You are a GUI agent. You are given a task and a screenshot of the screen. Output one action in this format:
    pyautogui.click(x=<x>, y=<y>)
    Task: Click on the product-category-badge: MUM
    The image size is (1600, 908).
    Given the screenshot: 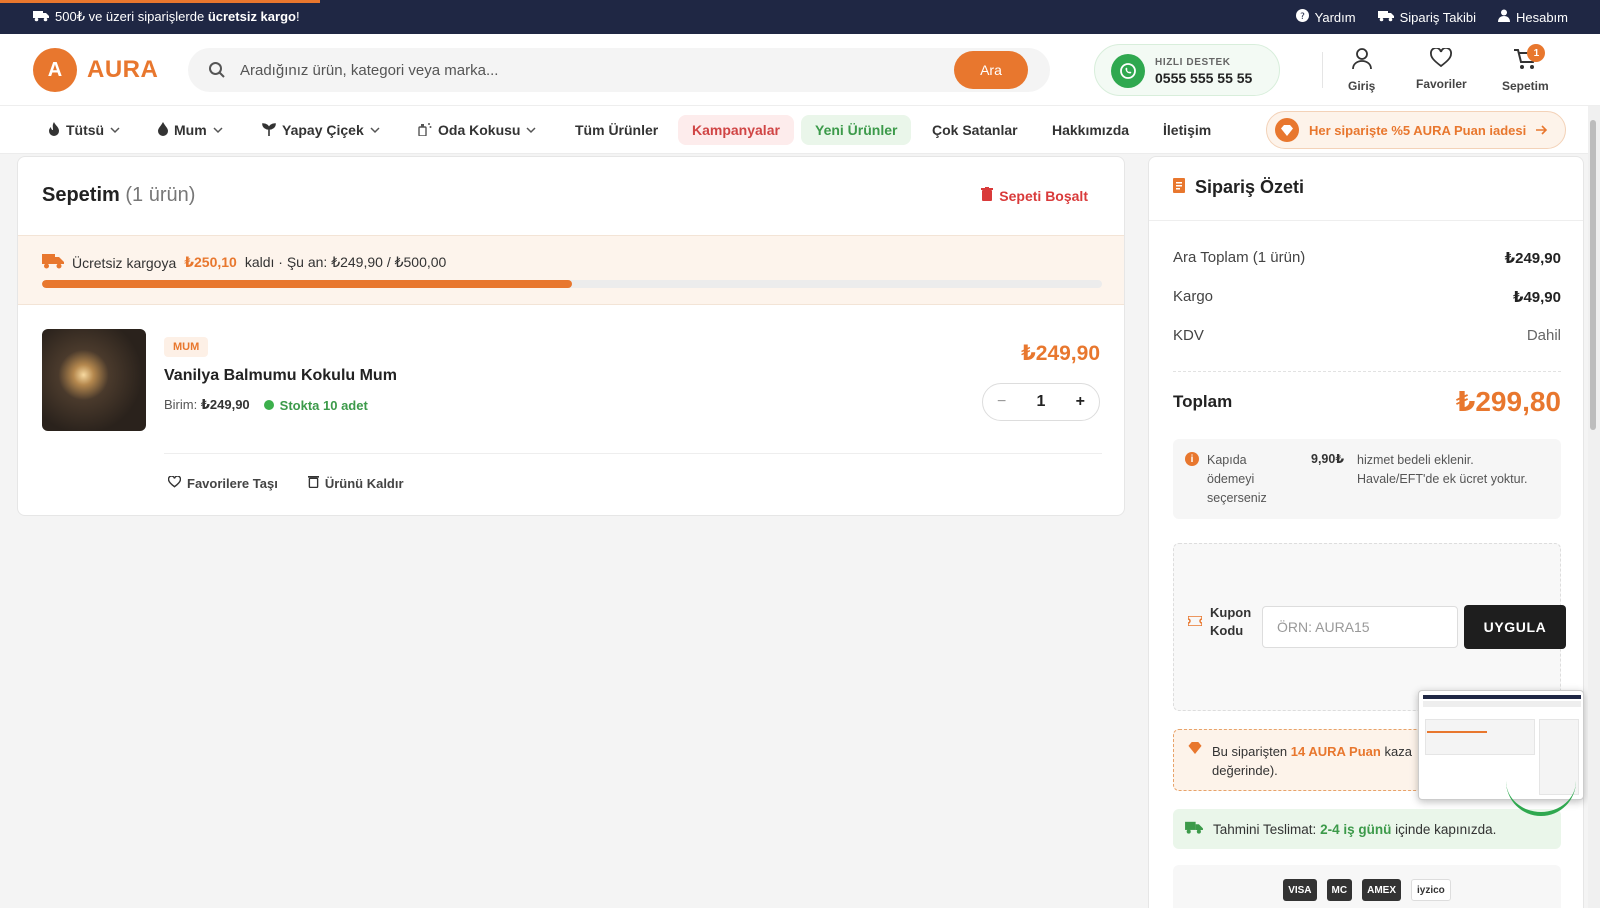 What is the action you would take?
    pyautogui.click(x=186, y=347)
    